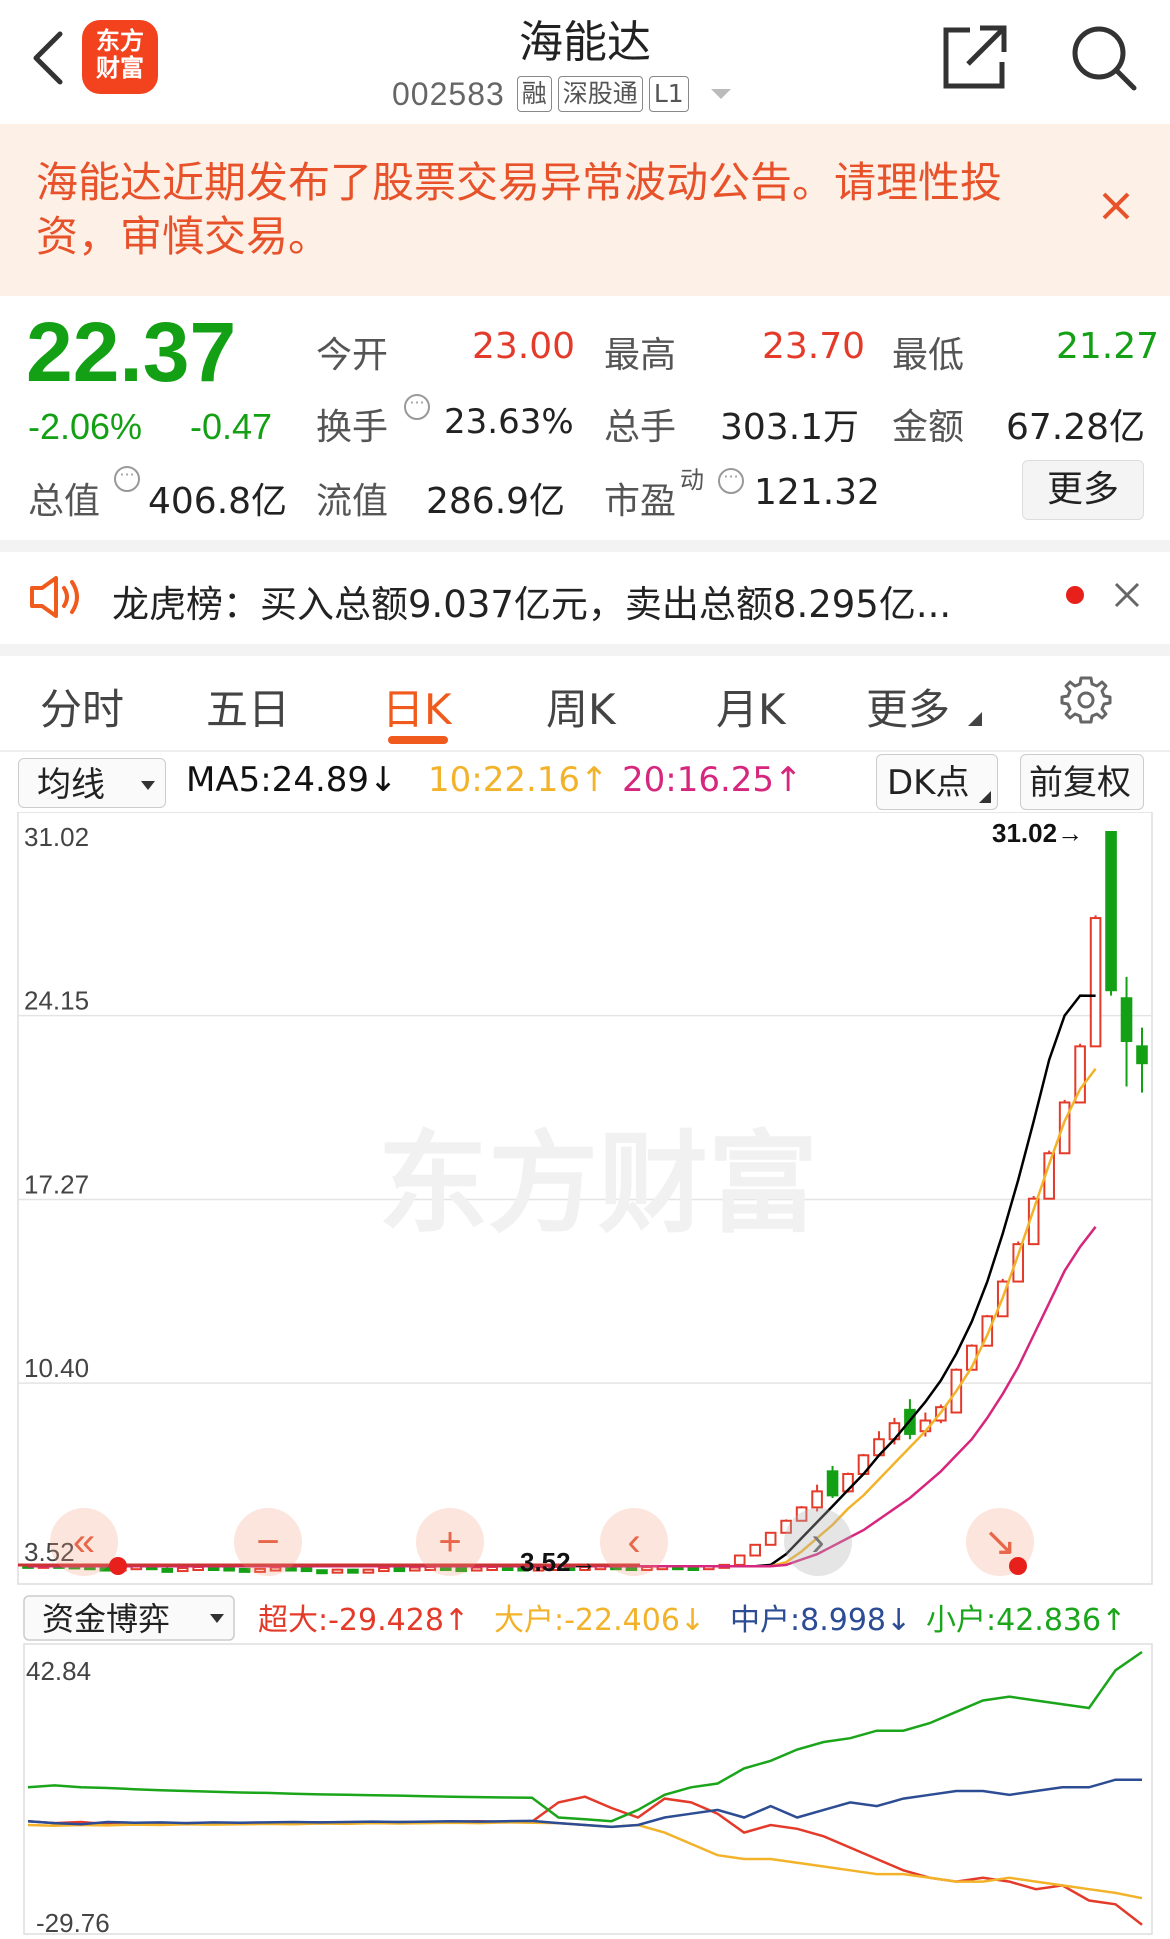 The image size is (1170, 1939). I want to click on tab-weekly-k: 周K, so click(581, 706).